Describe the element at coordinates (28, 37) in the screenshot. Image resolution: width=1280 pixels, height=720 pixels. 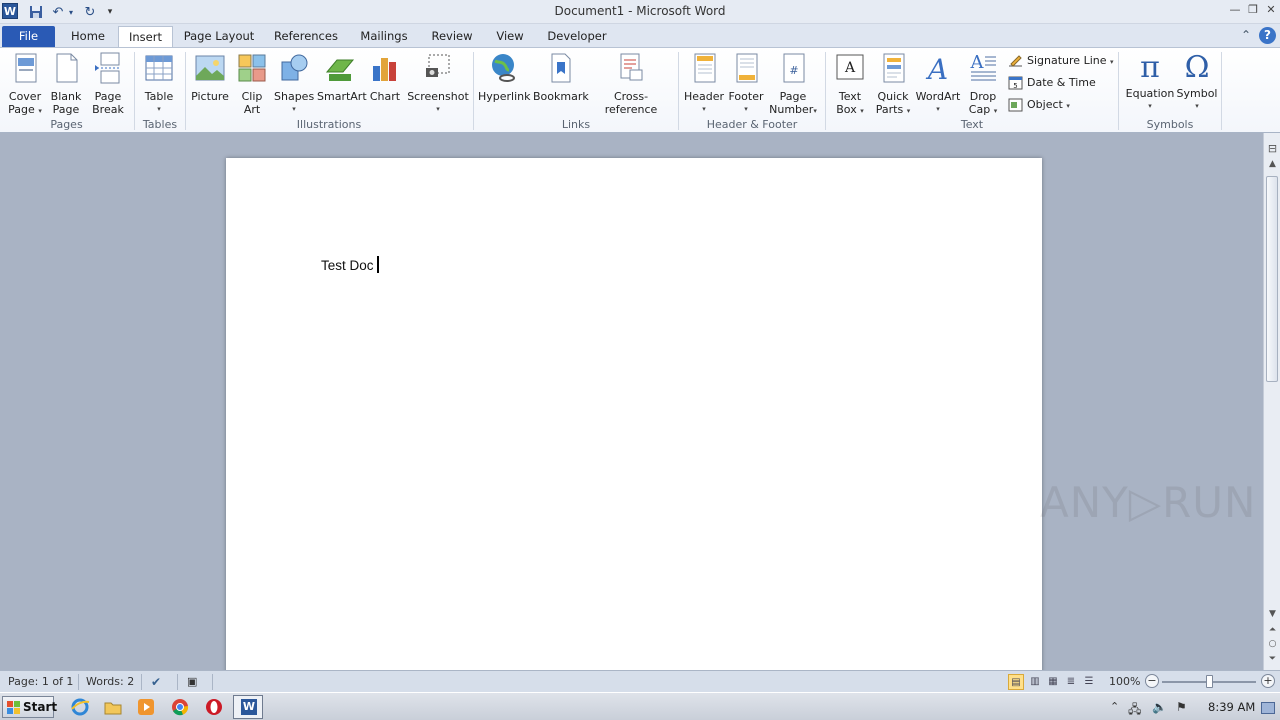
I see `tab-file: File` at that location.